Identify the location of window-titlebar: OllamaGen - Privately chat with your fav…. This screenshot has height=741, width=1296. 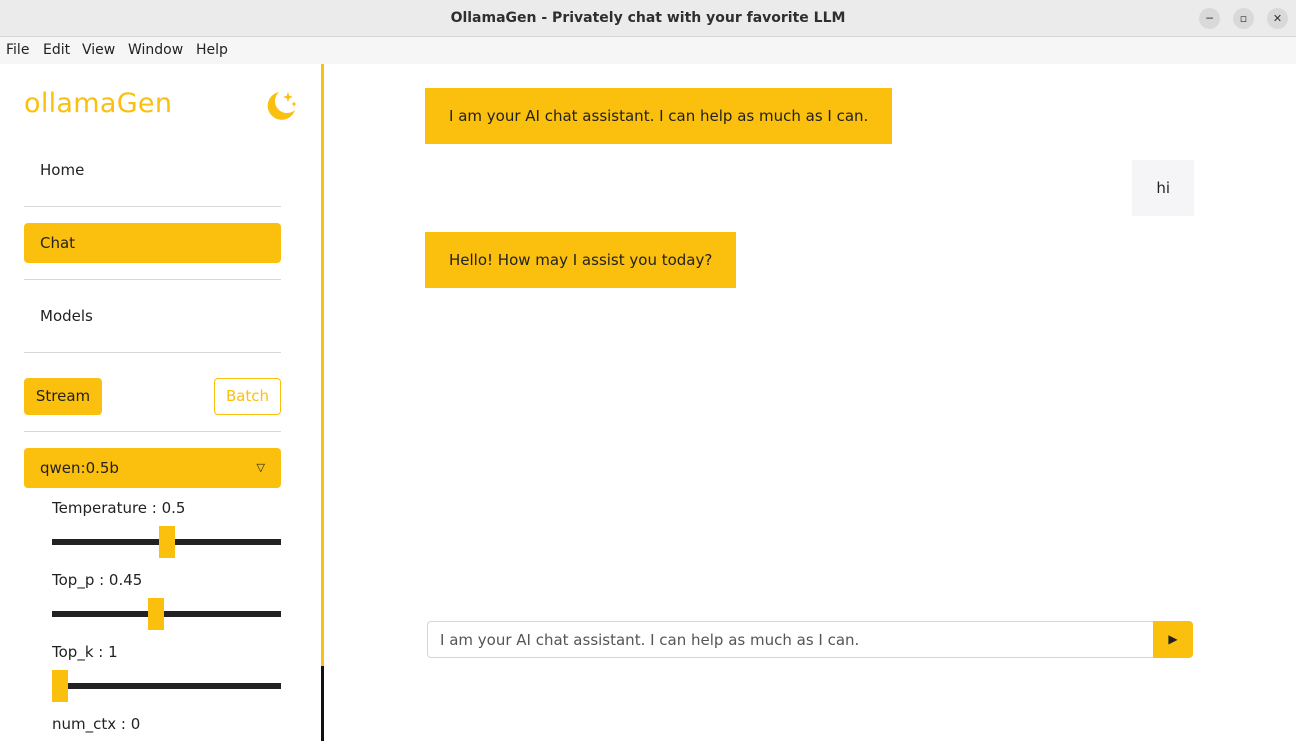
(648, 18).